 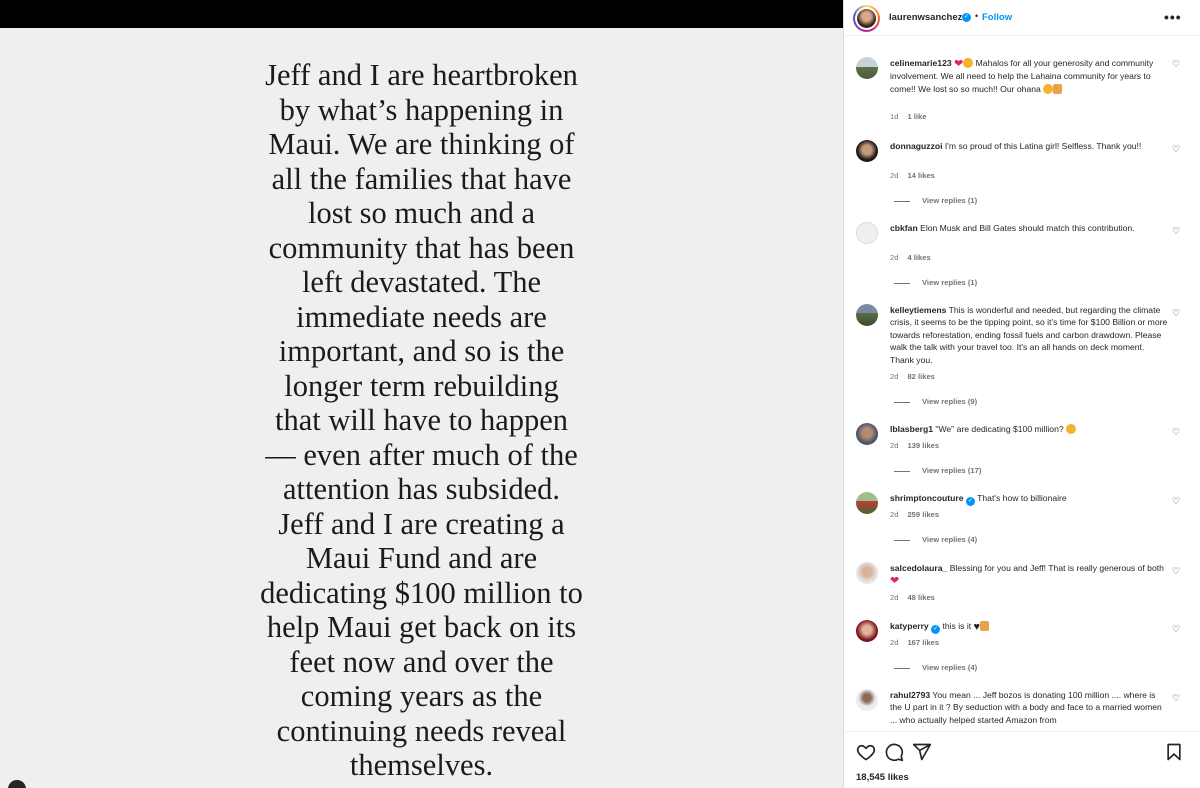 What do you see at coordinates (421, 730) in the screenshot?
I see `statement-line: continuing needs reveal` at bounding box center [421, 730].